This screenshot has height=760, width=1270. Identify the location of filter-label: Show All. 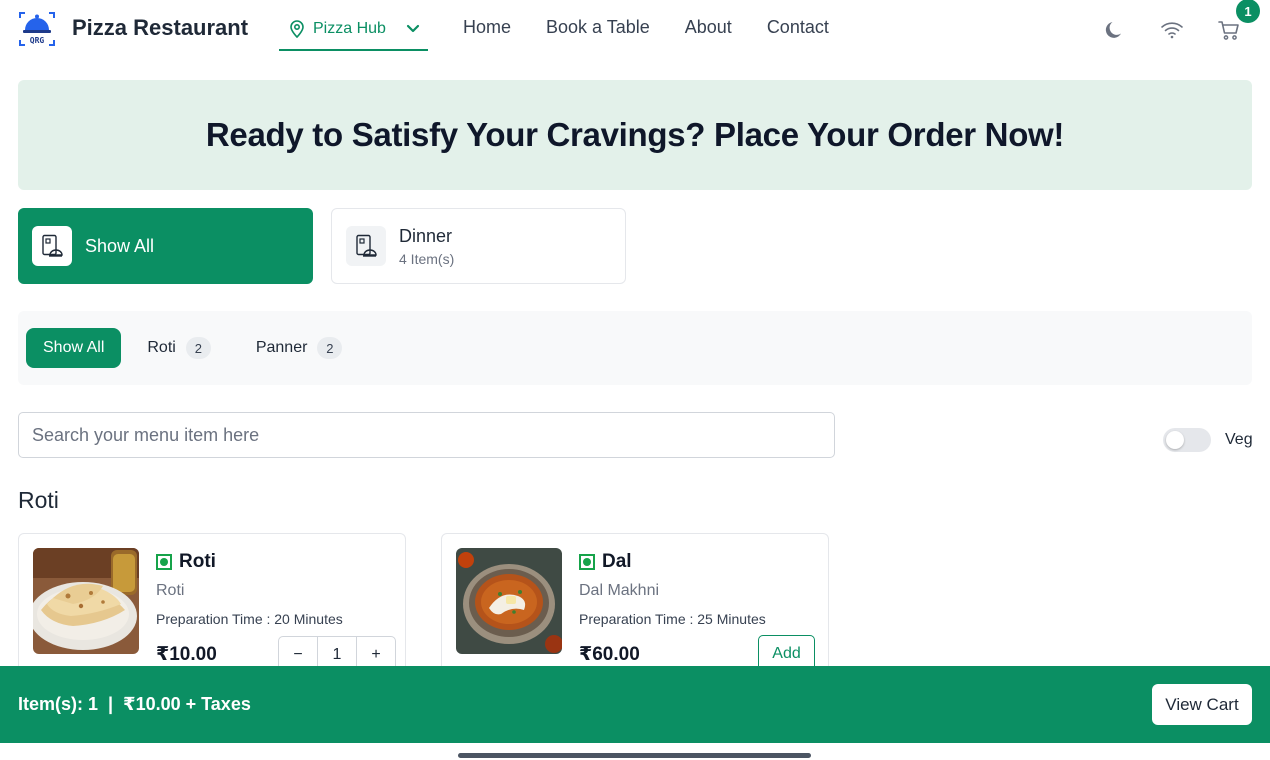
(74, 347).